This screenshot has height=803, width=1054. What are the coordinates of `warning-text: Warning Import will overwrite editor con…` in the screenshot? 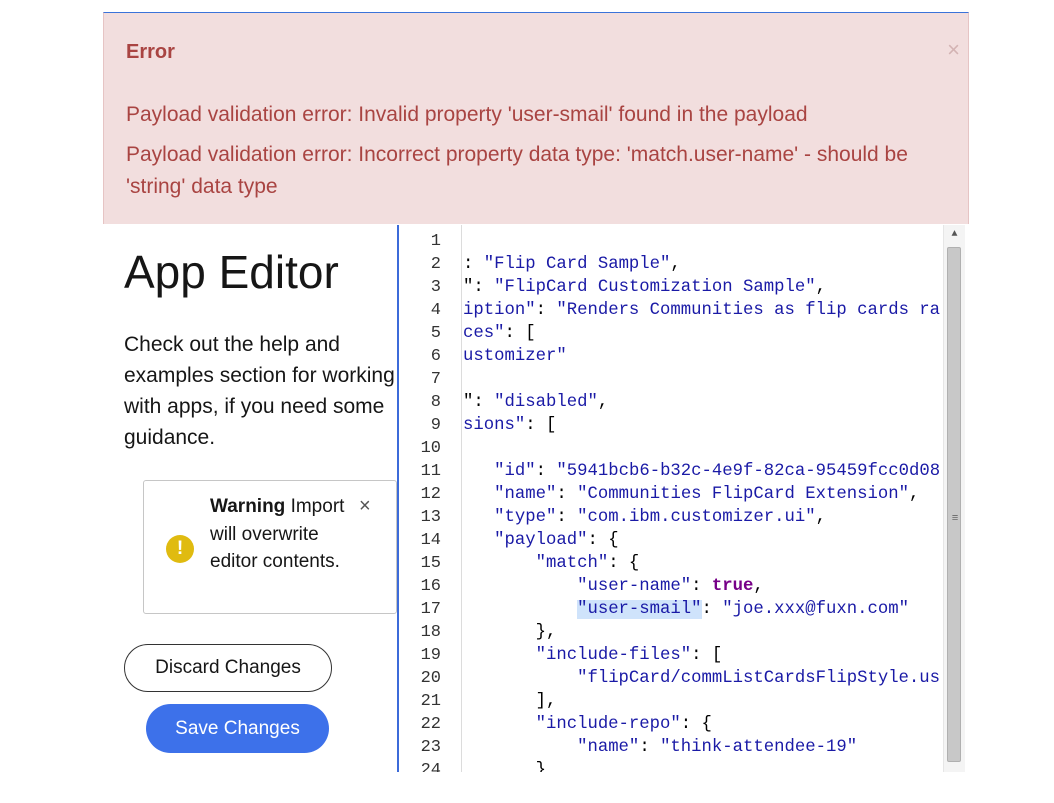 It's located at (285, 534).